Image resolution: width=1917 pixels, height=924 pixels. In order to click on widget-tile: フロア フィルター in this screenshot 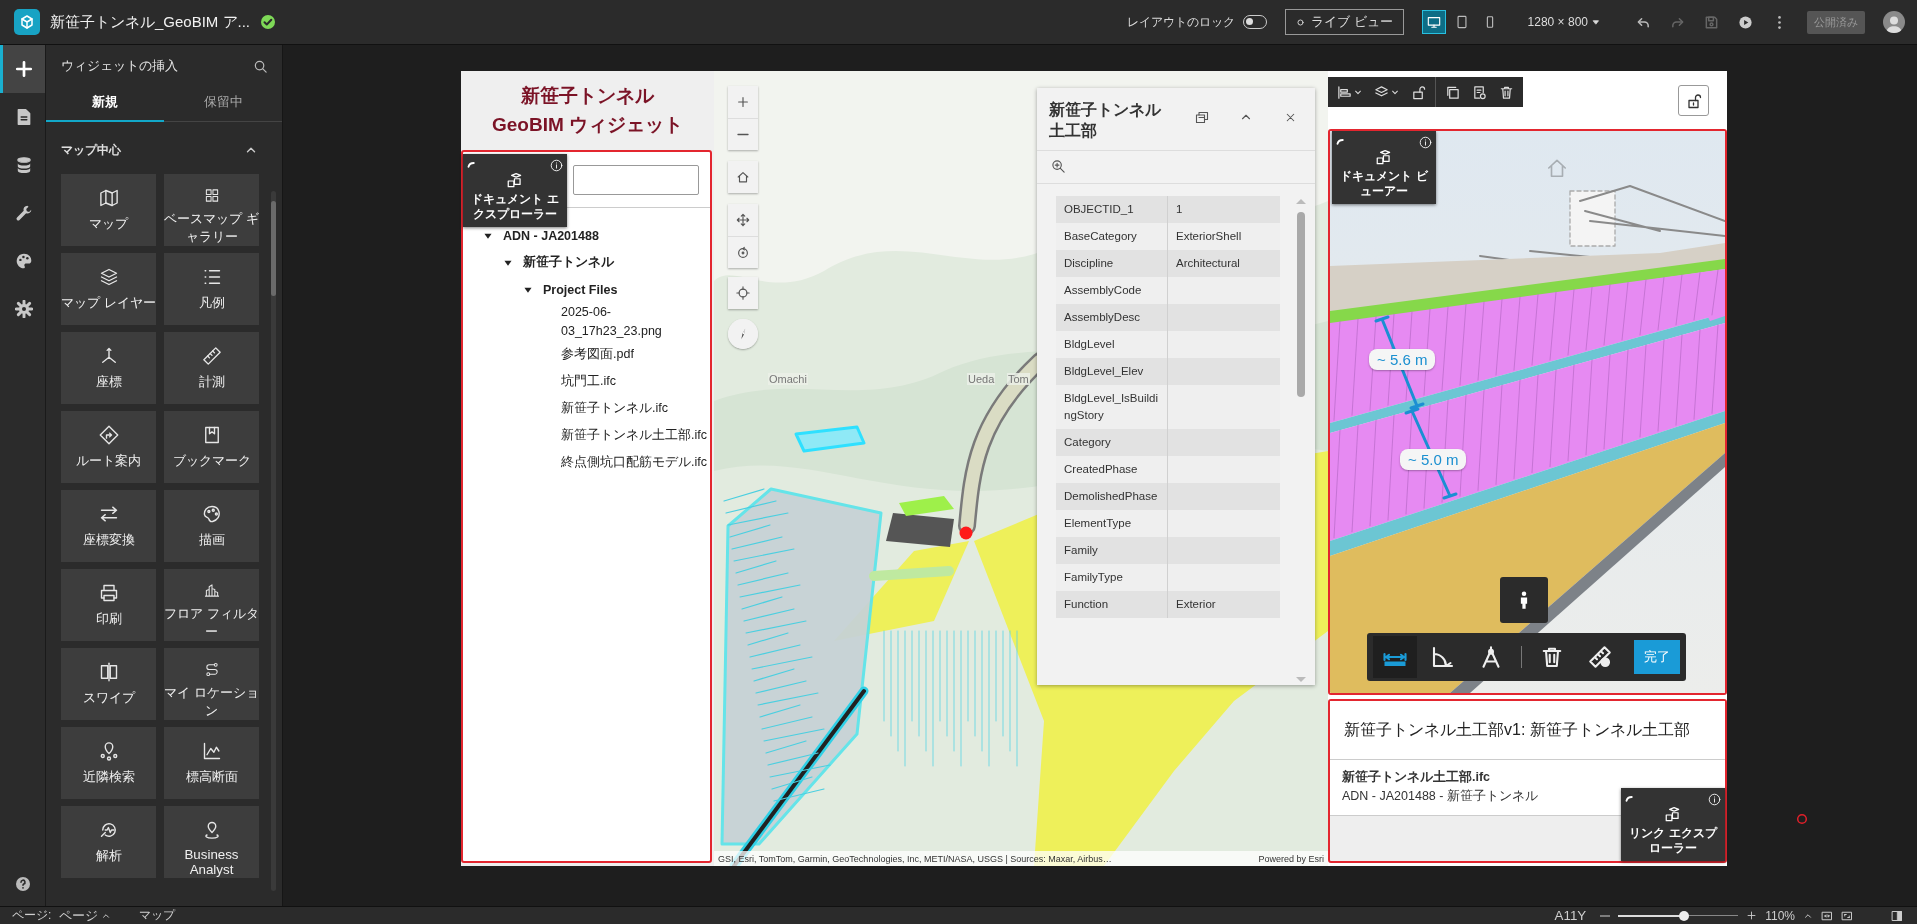, I will do `click(211, 605)`.